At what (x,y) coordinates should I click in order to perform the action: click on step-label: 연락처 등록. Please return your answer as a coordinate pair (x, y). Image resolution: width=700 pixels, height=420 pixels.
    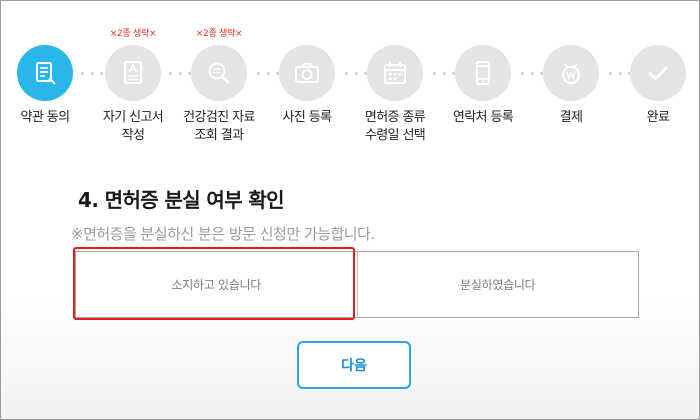
    Looking at the image, I should click on (483, 117).